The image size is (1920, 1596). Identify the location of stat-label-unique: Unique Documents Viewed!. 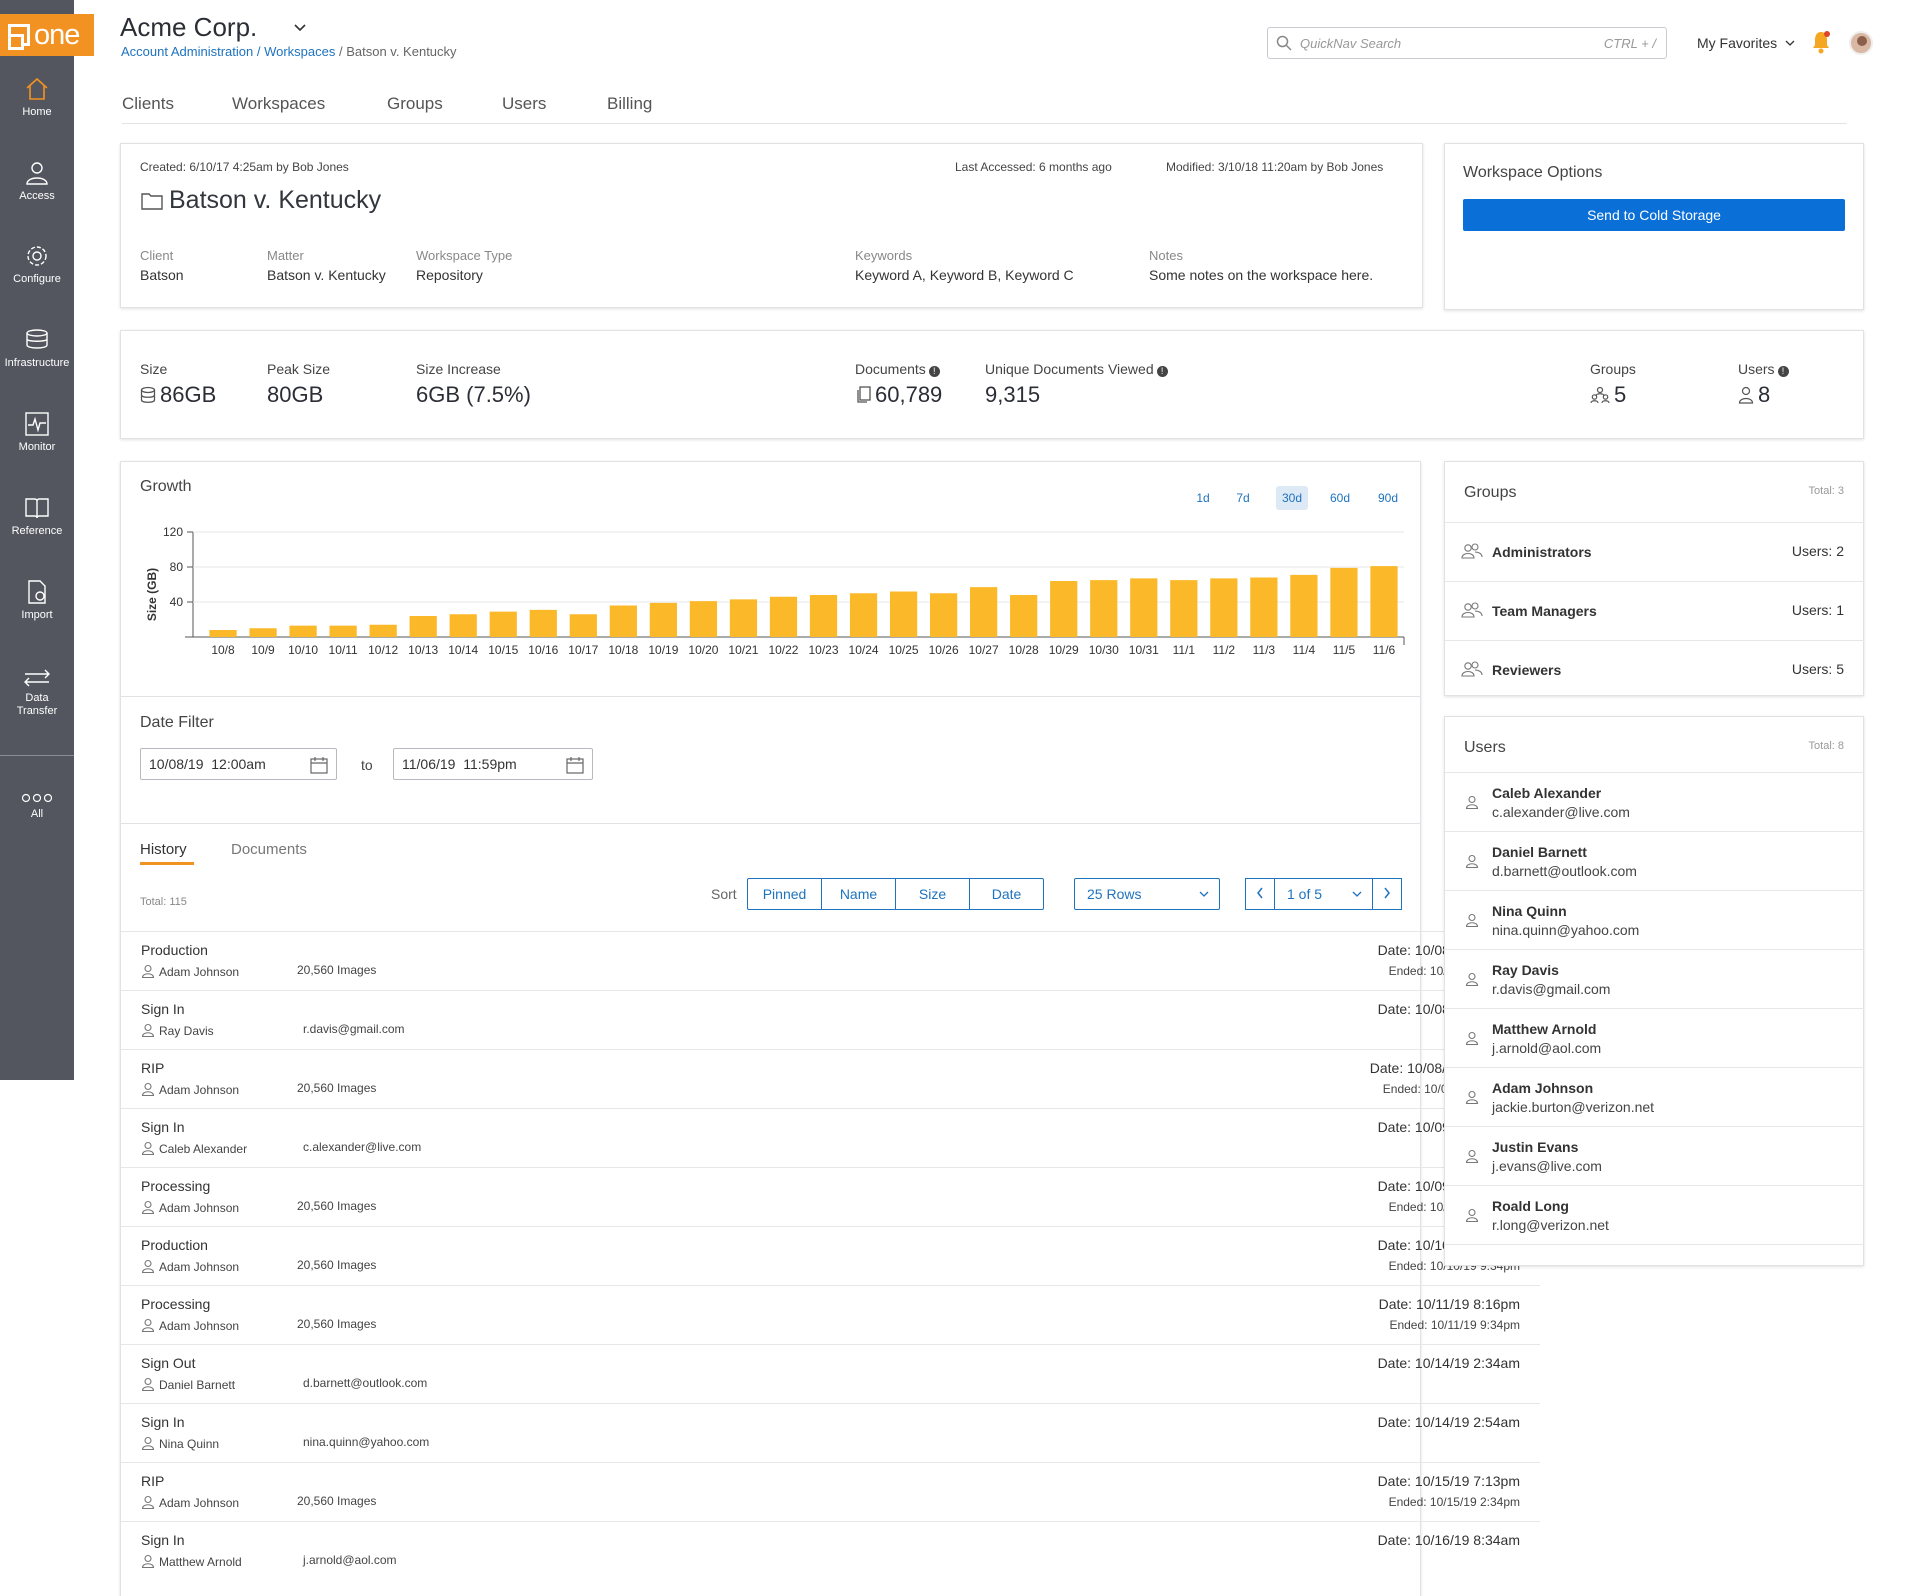
(1076, 369).